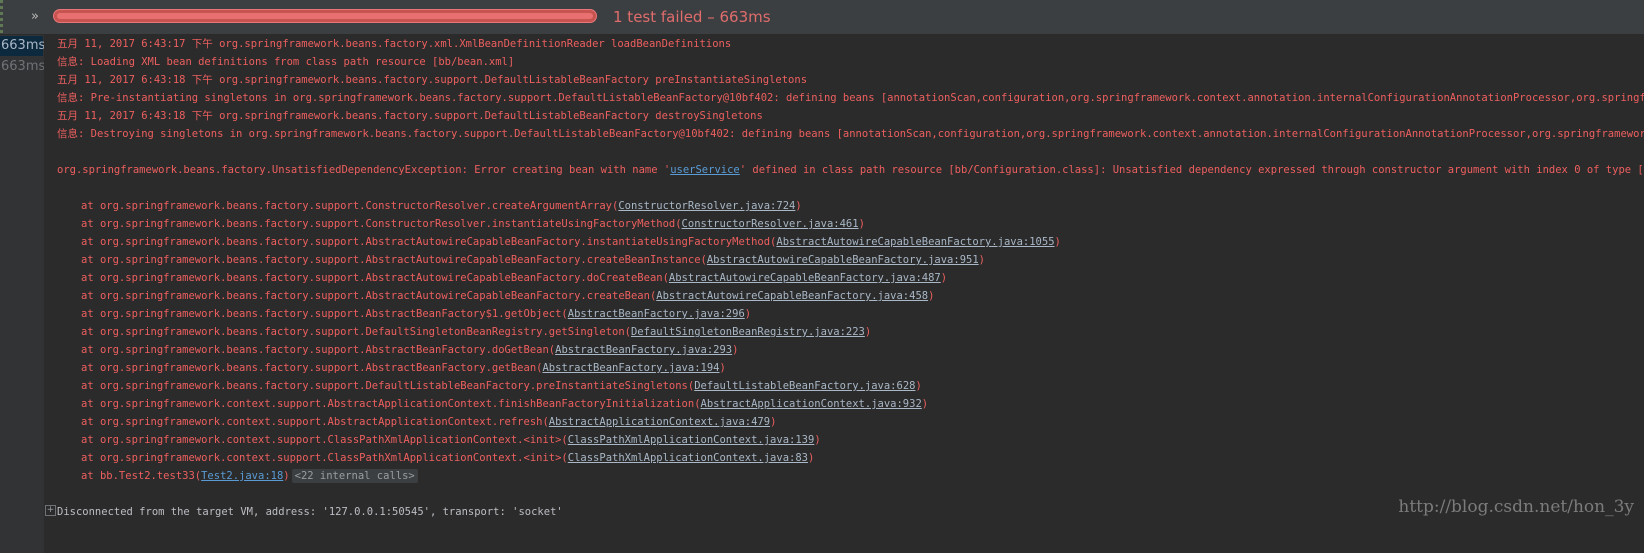 The width and height of the screenshot is (1644, 553). Describe the element at coordinates (35, 17) in the screenshot. I see `expand-toolbar-icon: »` at that location.